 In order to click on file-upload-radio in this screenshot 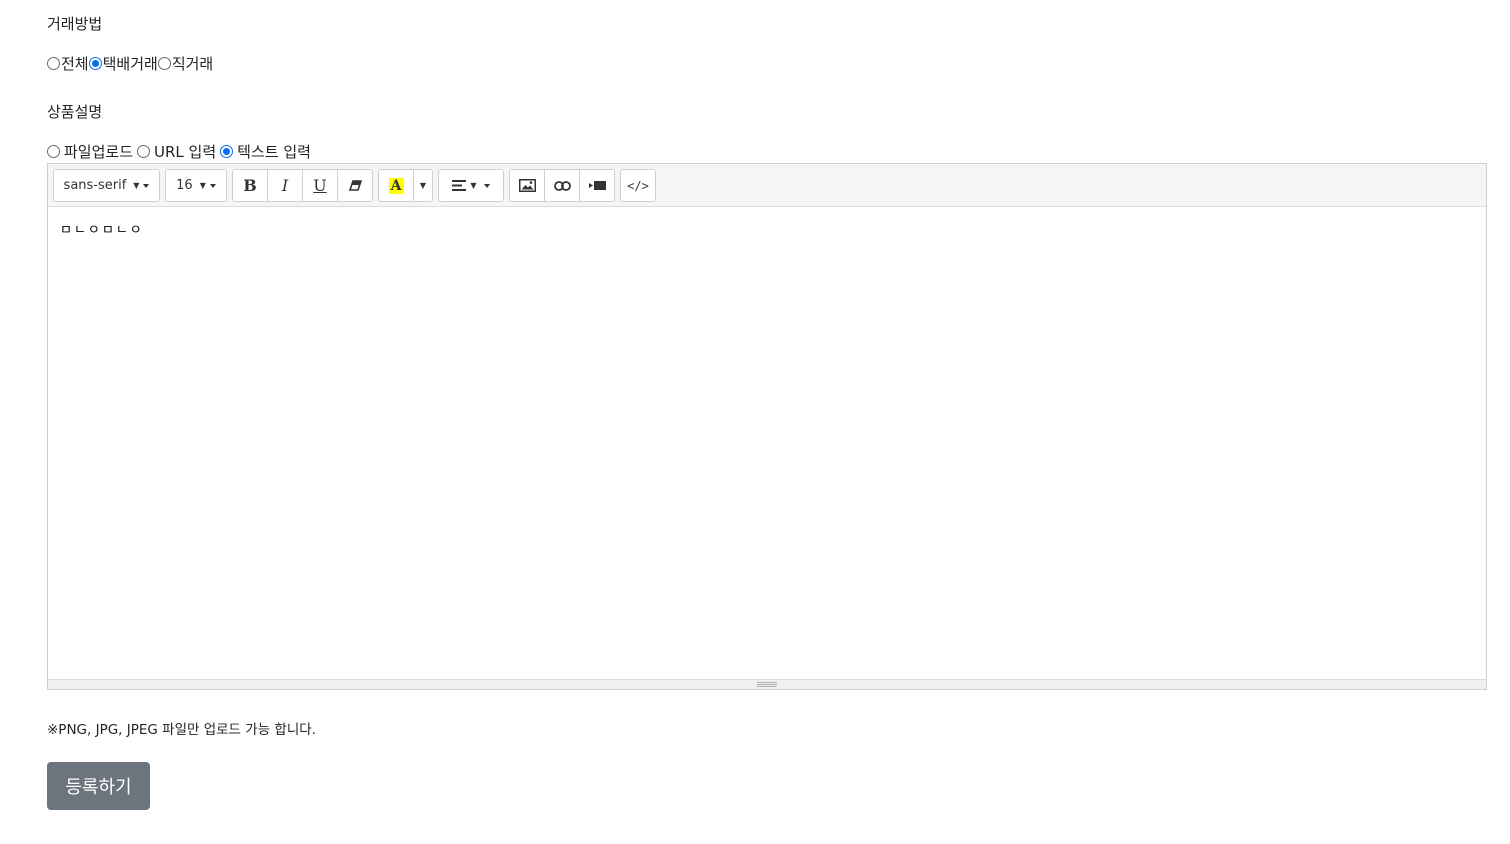, I will do `click(53, 151)`.